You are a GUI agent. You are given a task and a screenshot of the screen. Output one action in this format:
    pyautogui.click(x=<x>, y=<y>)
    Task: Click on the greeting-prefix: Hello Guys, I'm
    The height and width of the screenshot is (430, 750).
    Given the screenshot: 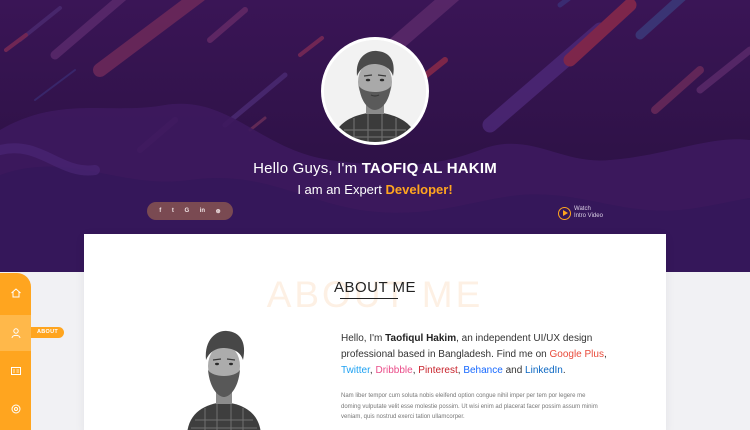 What is the action you would take?
    pyautogui.click(x=305, y=168)
    